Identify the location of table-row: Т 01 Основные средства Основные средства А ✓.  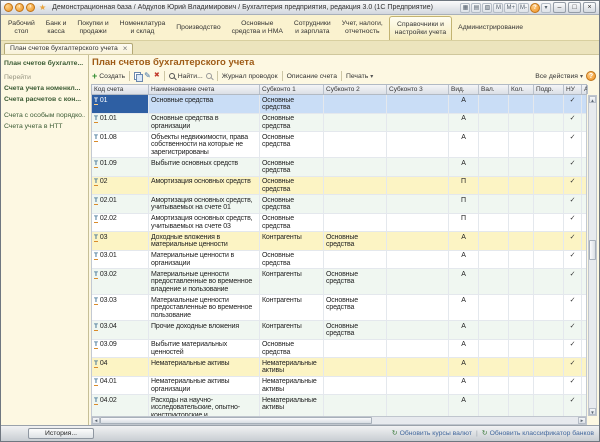
(339, 104).